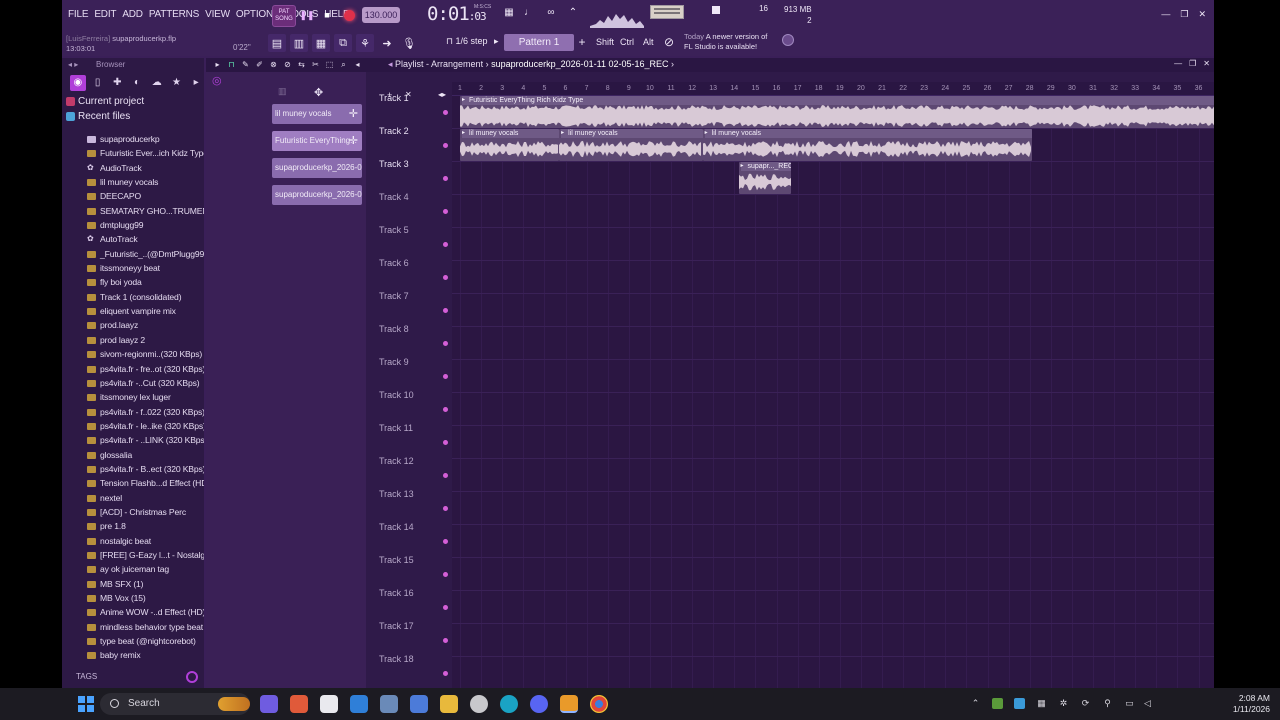  Describe the element at coordinates (133, 512) in the screenshot. I see `browser-item: [ACD] - Christmas Perc` at that location.